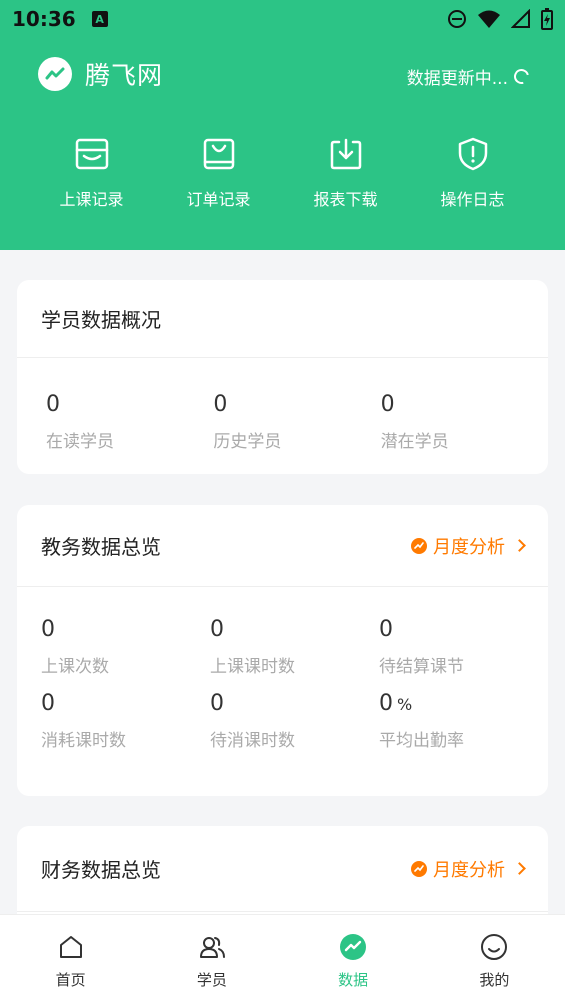  I want to click on stat-label: 待结算课节, so click(421, 667).